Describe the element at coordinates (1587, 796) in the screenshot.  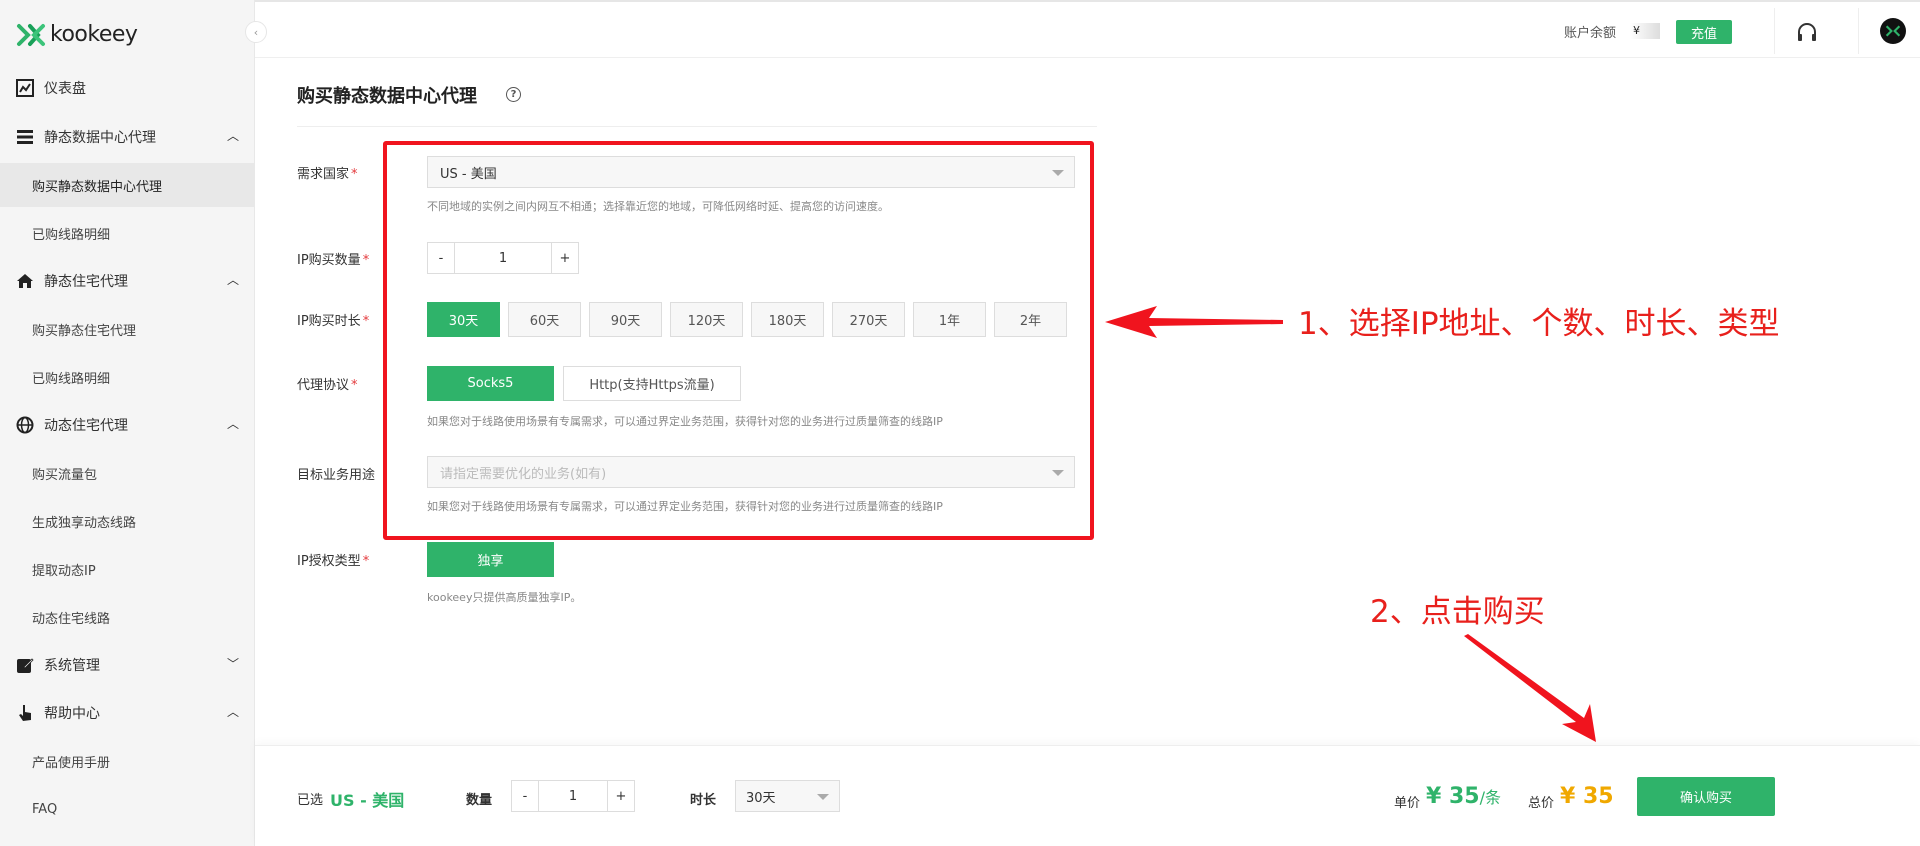
I see `total-price-value: ¥ 35` at that location.